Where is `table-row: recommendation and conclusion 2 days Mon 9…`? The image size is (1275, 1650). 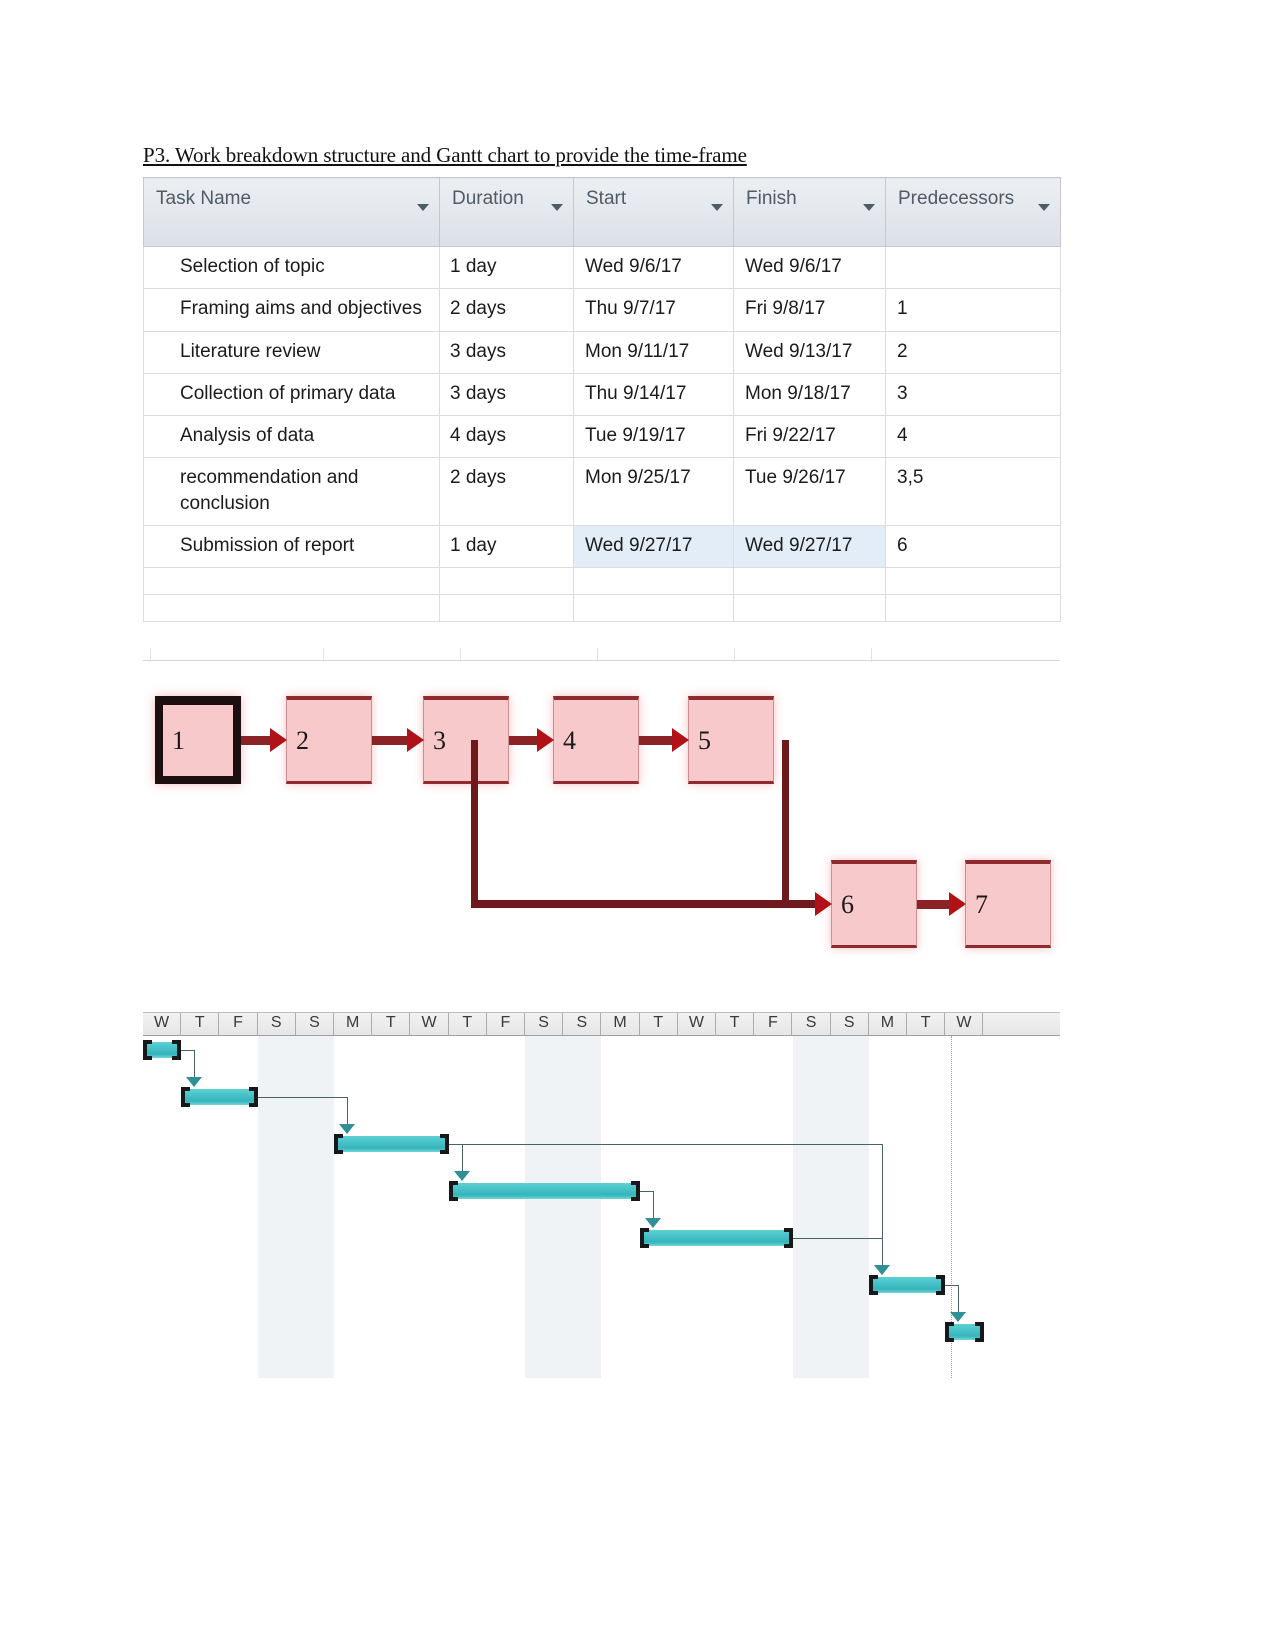
table-row: recommendation and conclusion 2 days Mon 9… is located at coordinates (602, 491).